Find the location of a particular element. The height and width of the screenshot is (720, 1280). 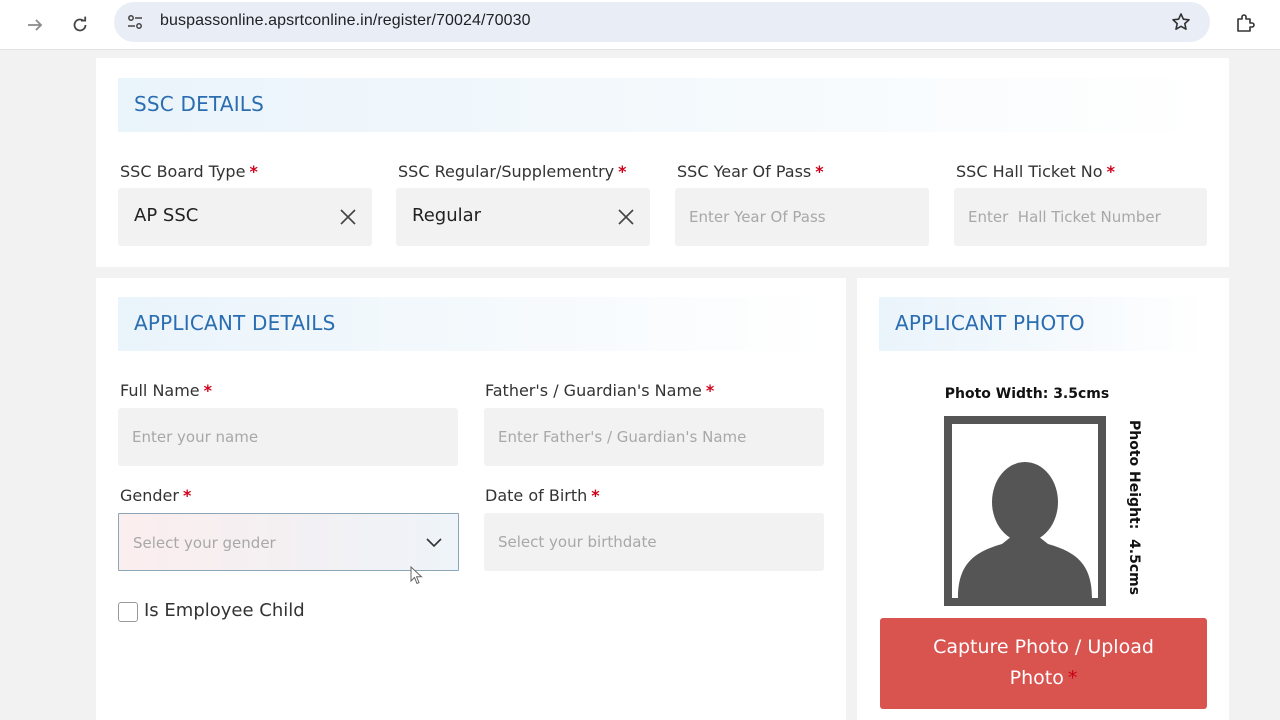

mouse-cursor-icon is located at coordinates (417, 577).